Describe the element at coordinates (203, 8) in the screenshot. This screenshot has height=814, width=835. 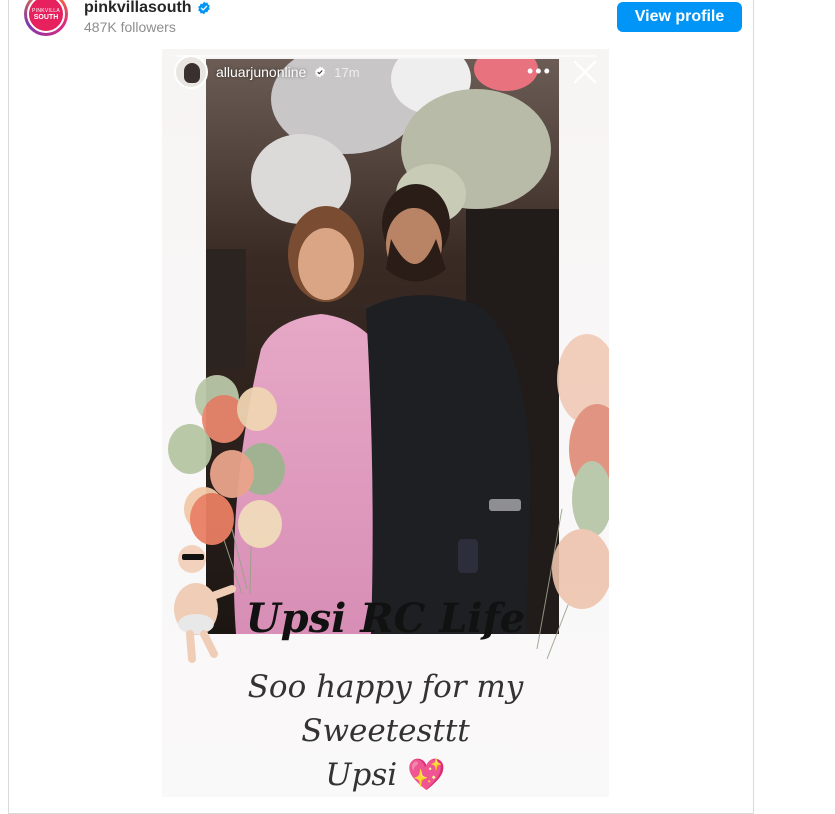
I see `verified-badge-icon` at that location.